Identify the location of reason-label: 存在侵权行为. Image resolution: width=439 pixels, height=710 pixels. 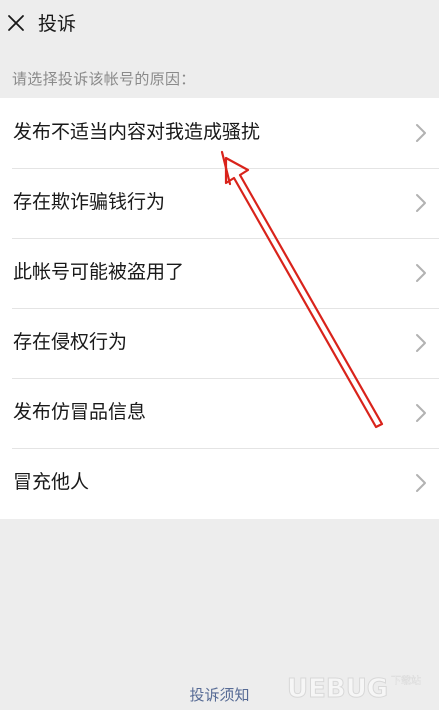
(70, 342).